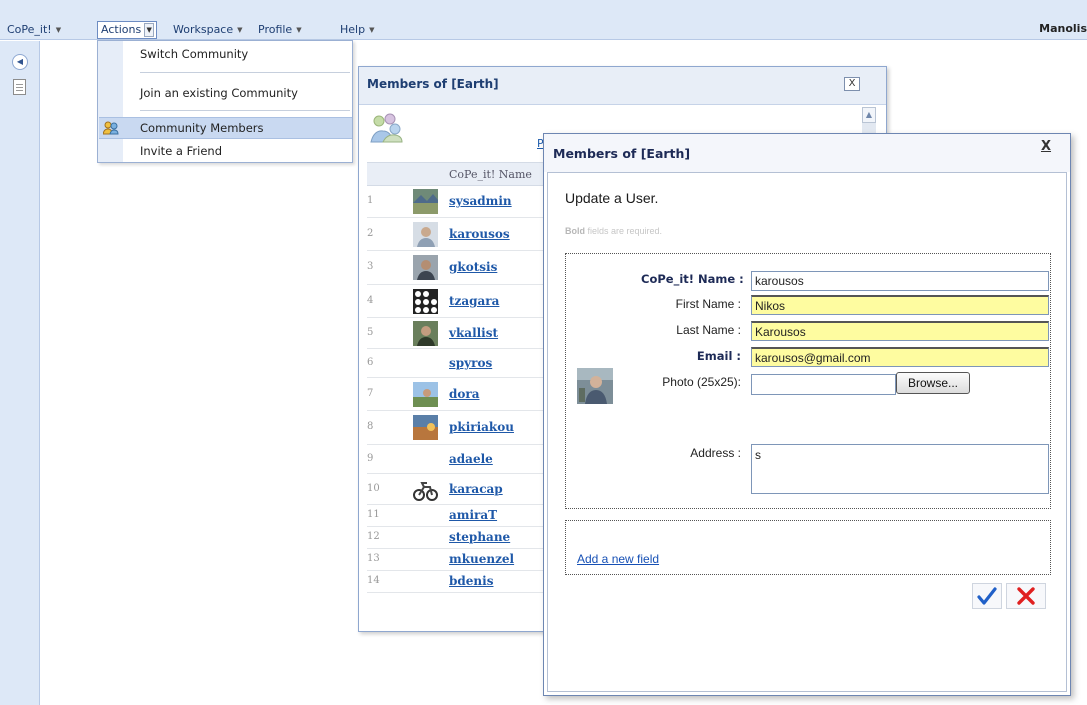 This screenshot has height=705, width=1087. I want to click on member-name-link: pkiriakou, so click(481, 427).